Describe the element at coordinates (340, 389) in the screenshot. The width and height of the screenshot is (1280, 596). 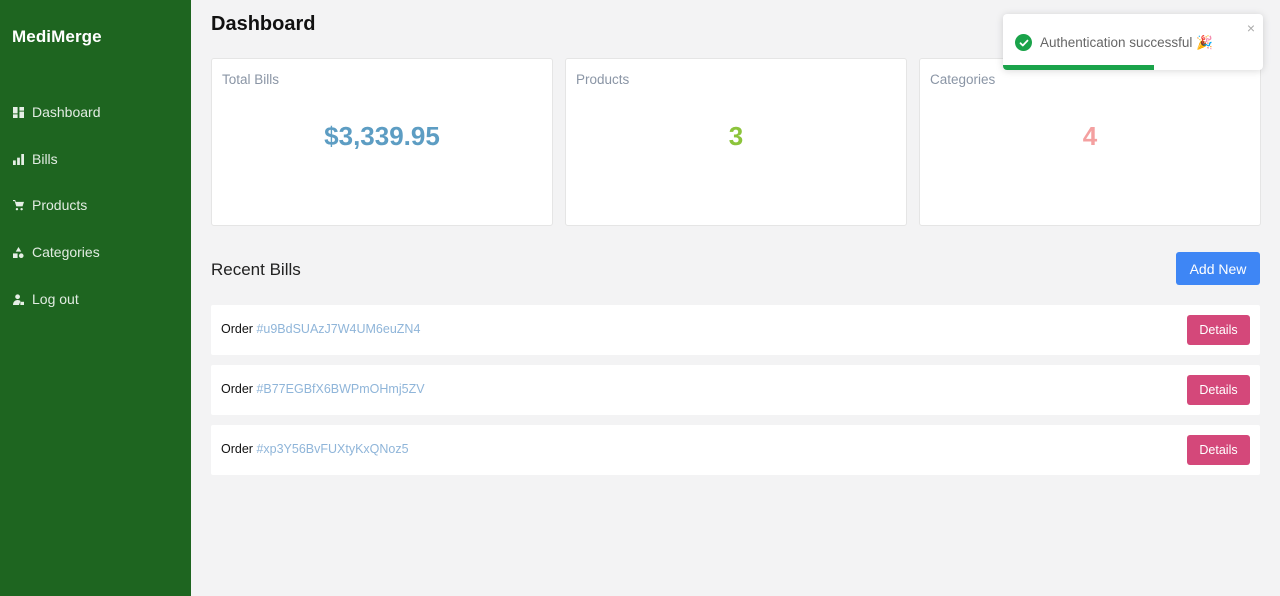
I see `order-id: #B77EGBfX6BWPmOHmj5ZV` at that location.